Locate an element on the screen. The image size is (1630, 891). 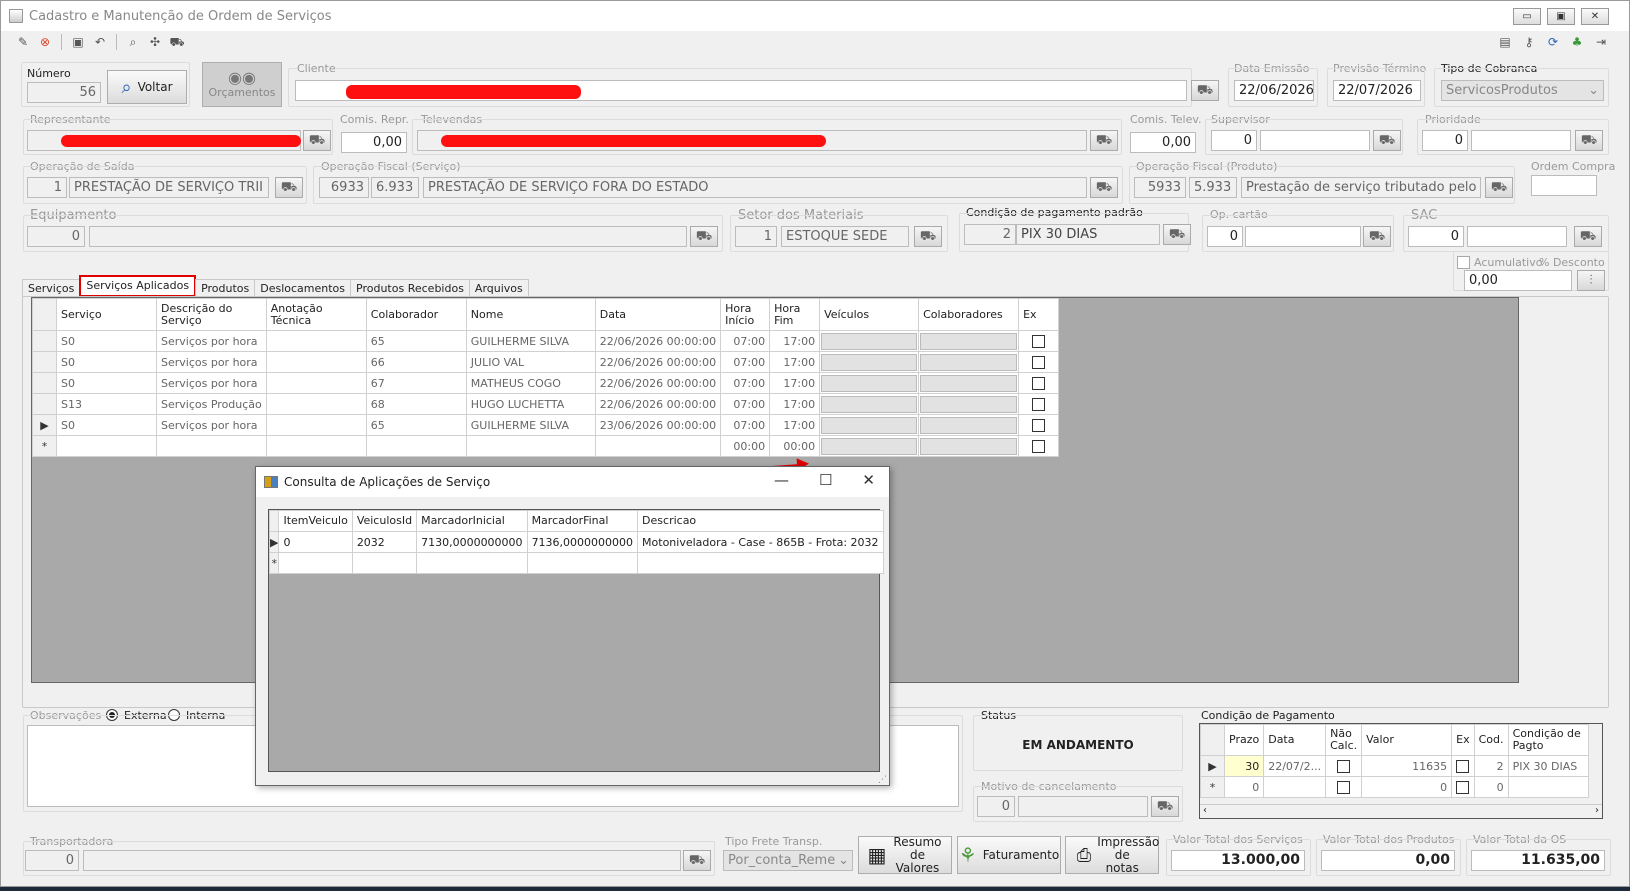
sac-field is located at coordinates (1517, 236).